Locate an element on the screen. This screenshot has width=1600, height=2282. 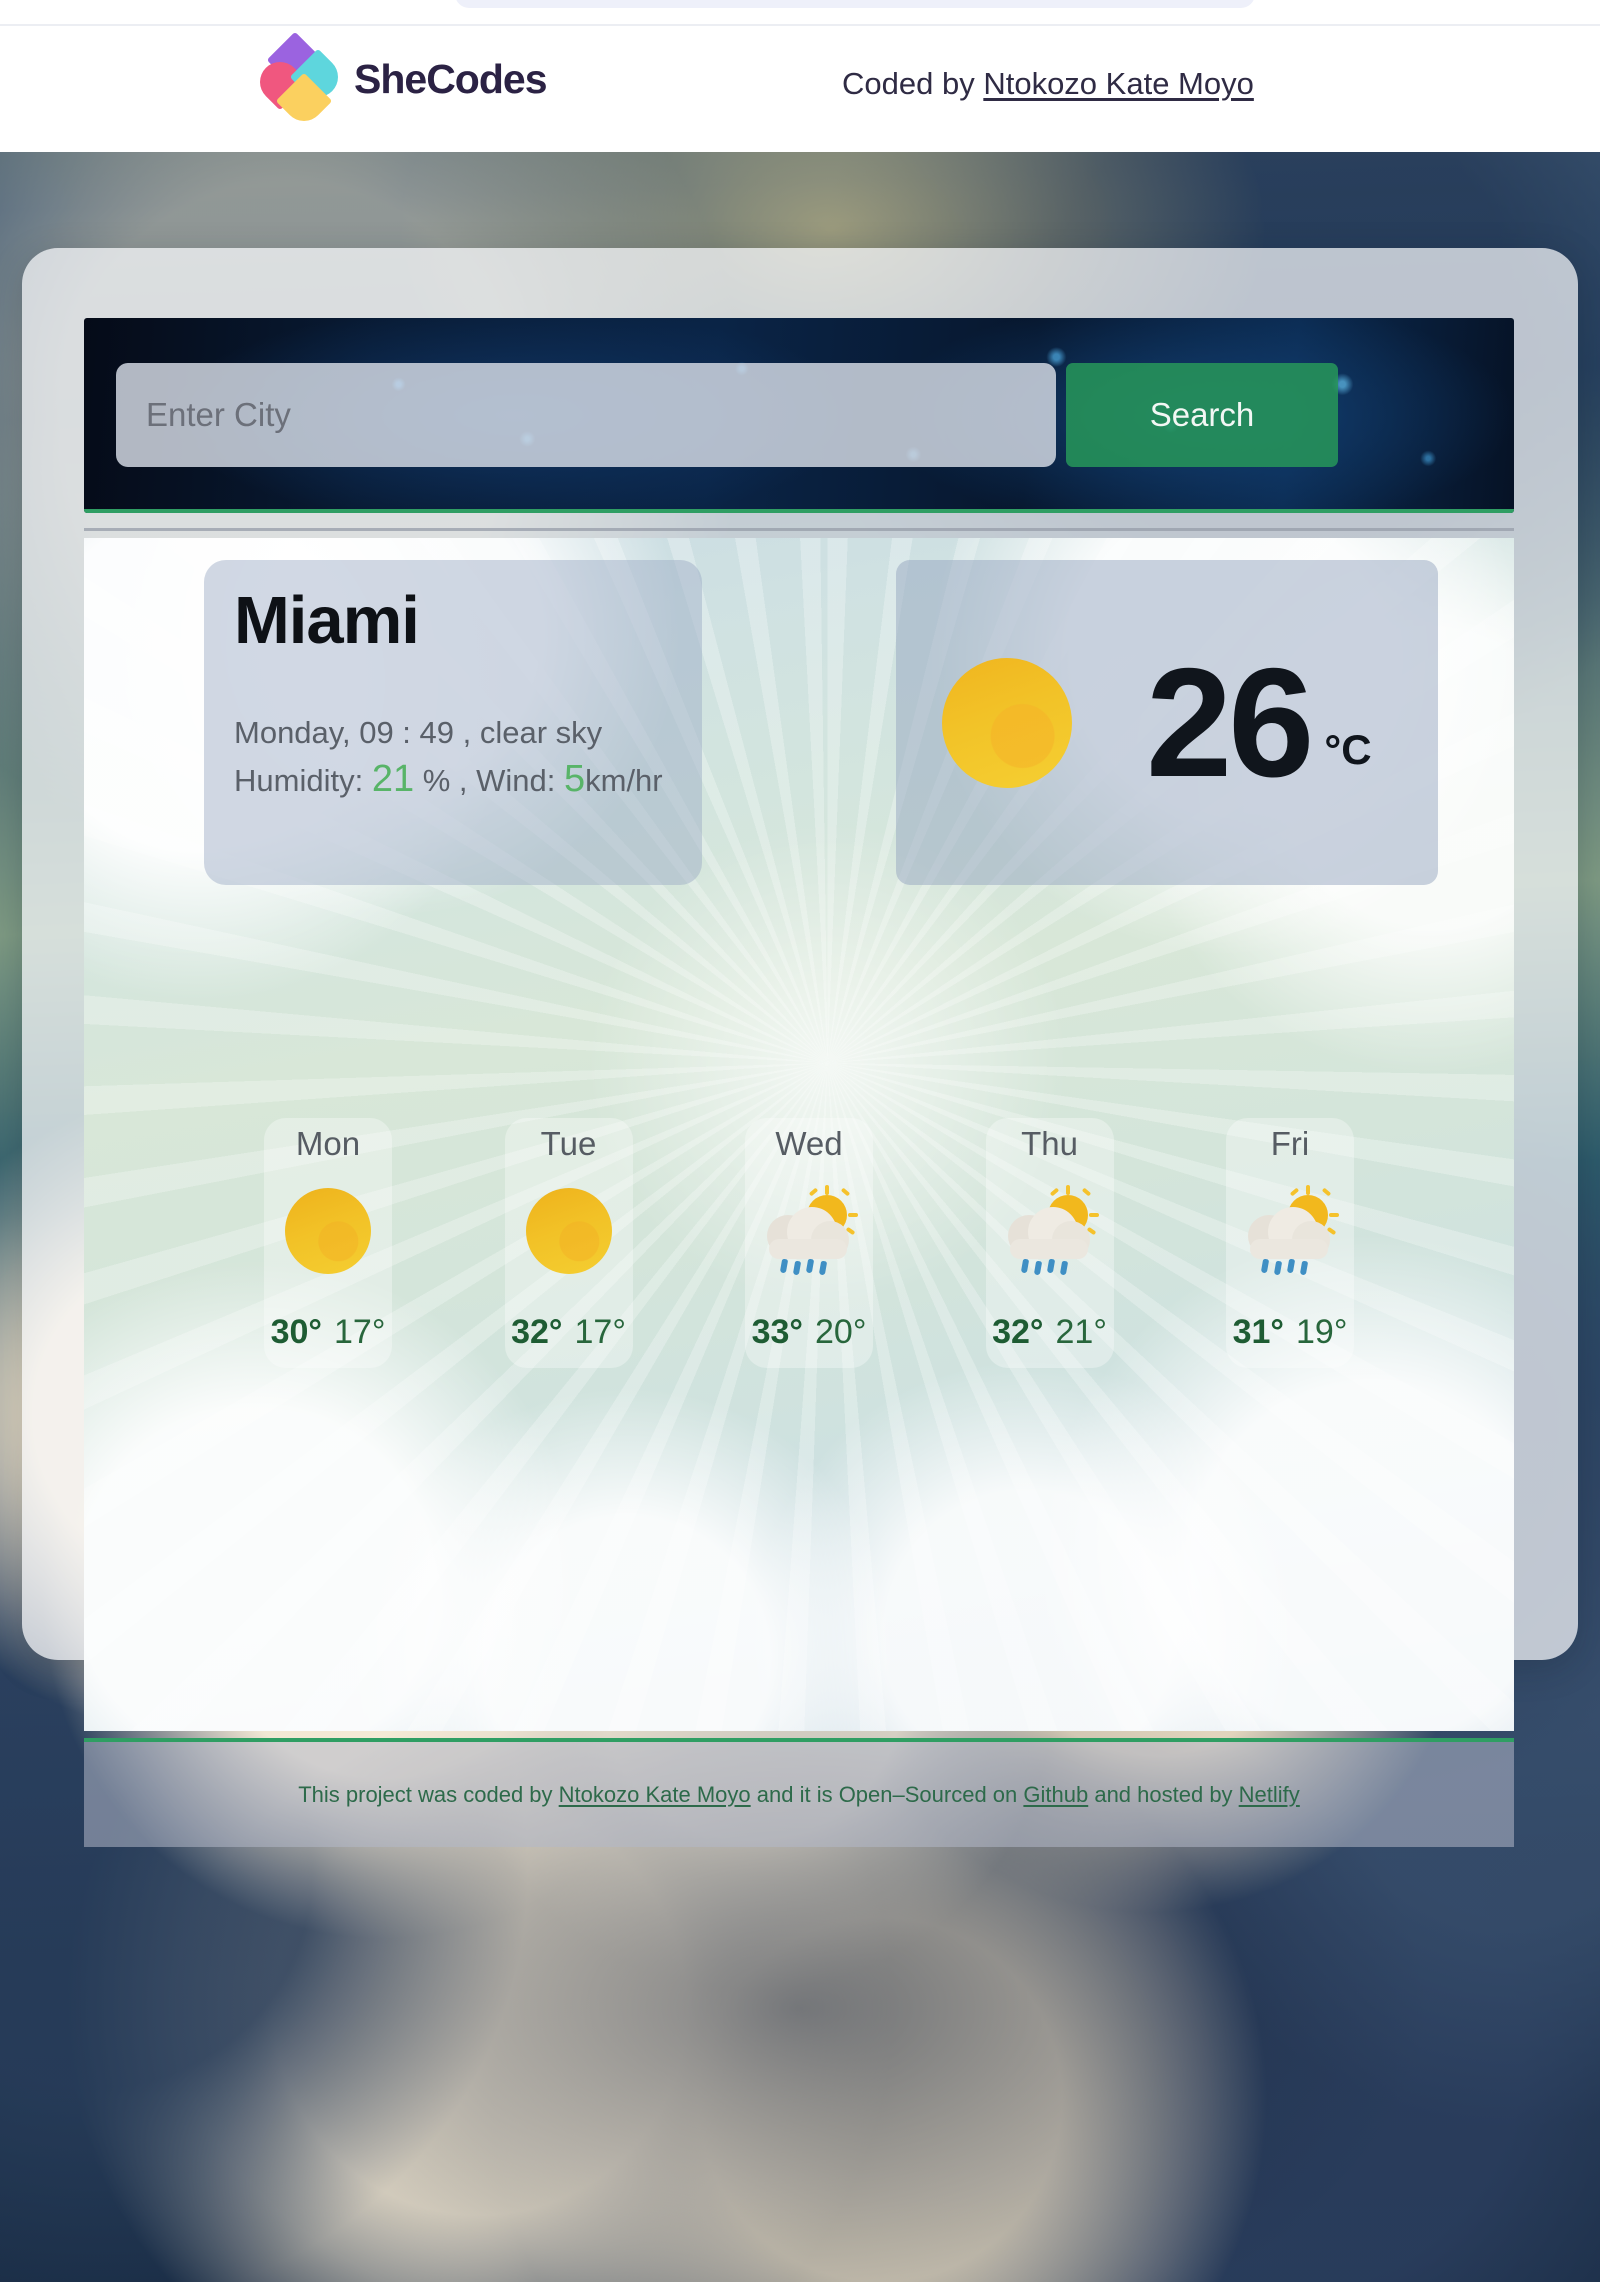
forecast-card: Thu 32° 21° is located at coordinates (1049, 1243).